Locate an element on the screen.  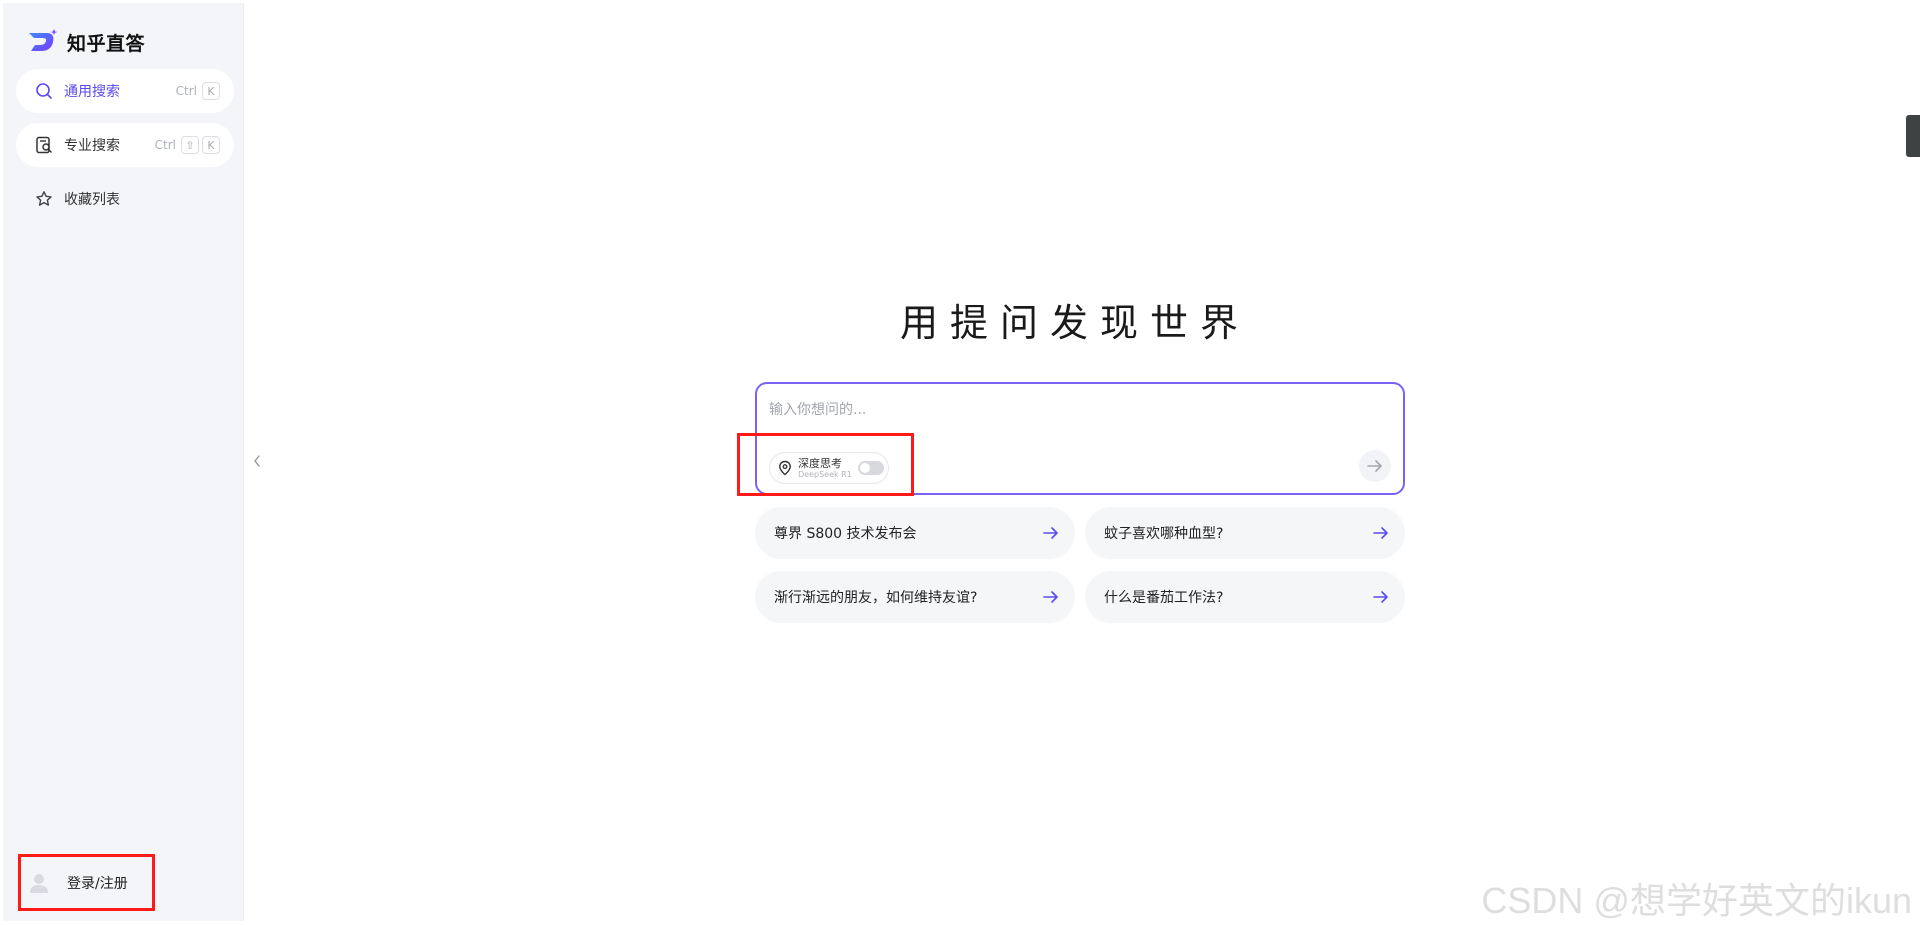
shortcut-key: ⇧ is located at coordinates (190, 145).